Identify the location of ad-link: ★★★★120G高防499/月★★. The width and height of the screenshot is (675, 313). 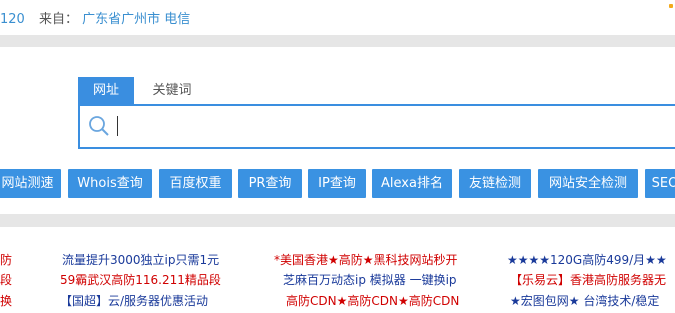
(587, 259).